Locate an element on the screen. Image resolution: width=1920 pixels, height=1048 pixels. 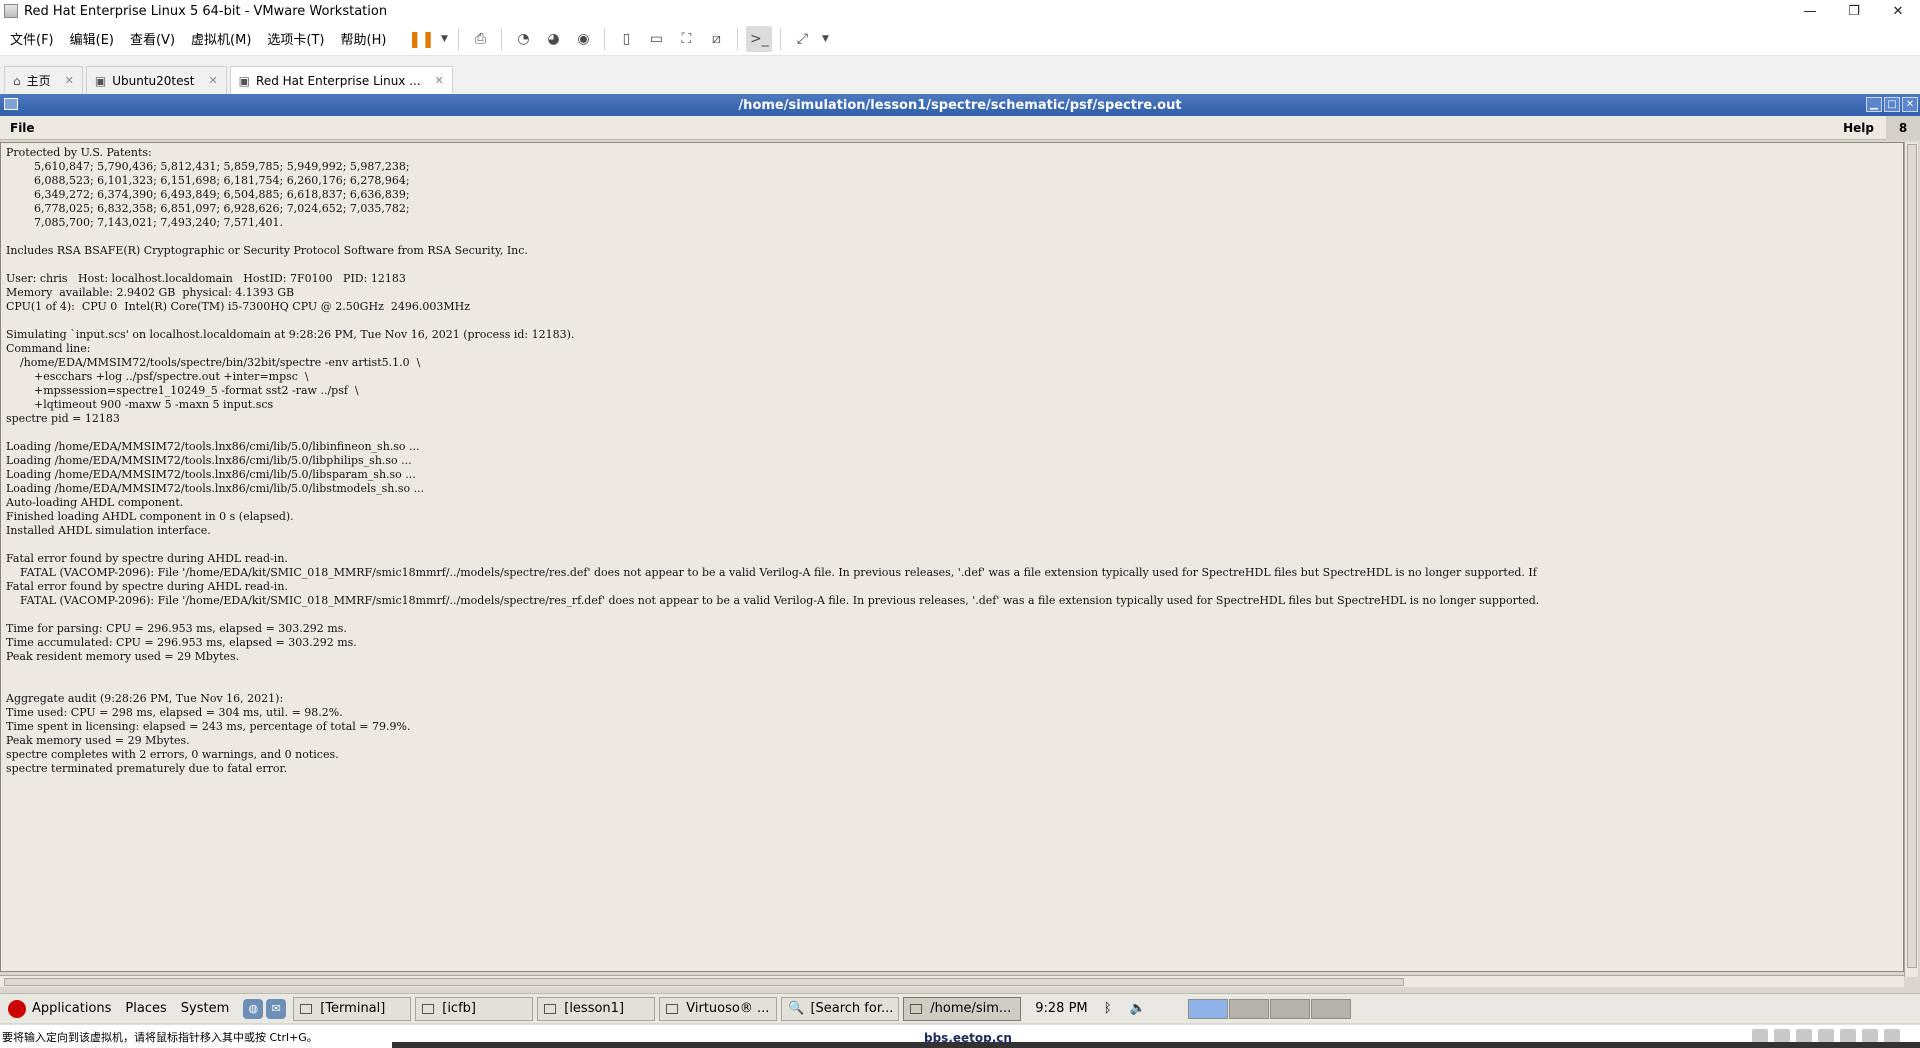
network-icon is located at coordinates (1826, 1036).